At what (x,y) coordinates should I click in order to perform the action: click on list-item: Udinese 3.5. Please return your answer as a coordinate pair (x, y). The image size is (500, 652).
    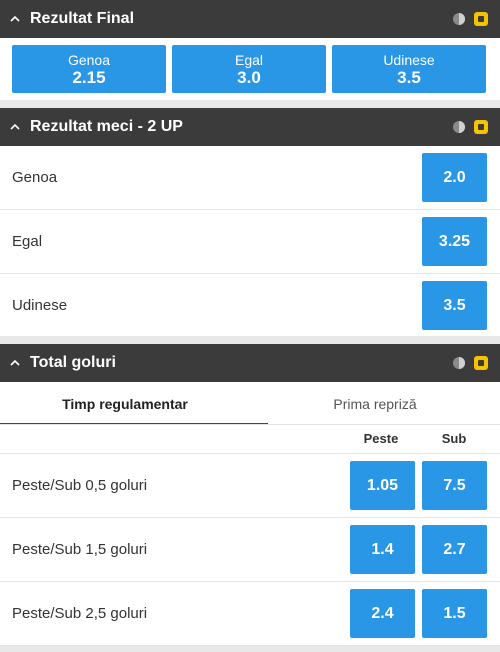
    Looking at the image, I should click on (250, 305).